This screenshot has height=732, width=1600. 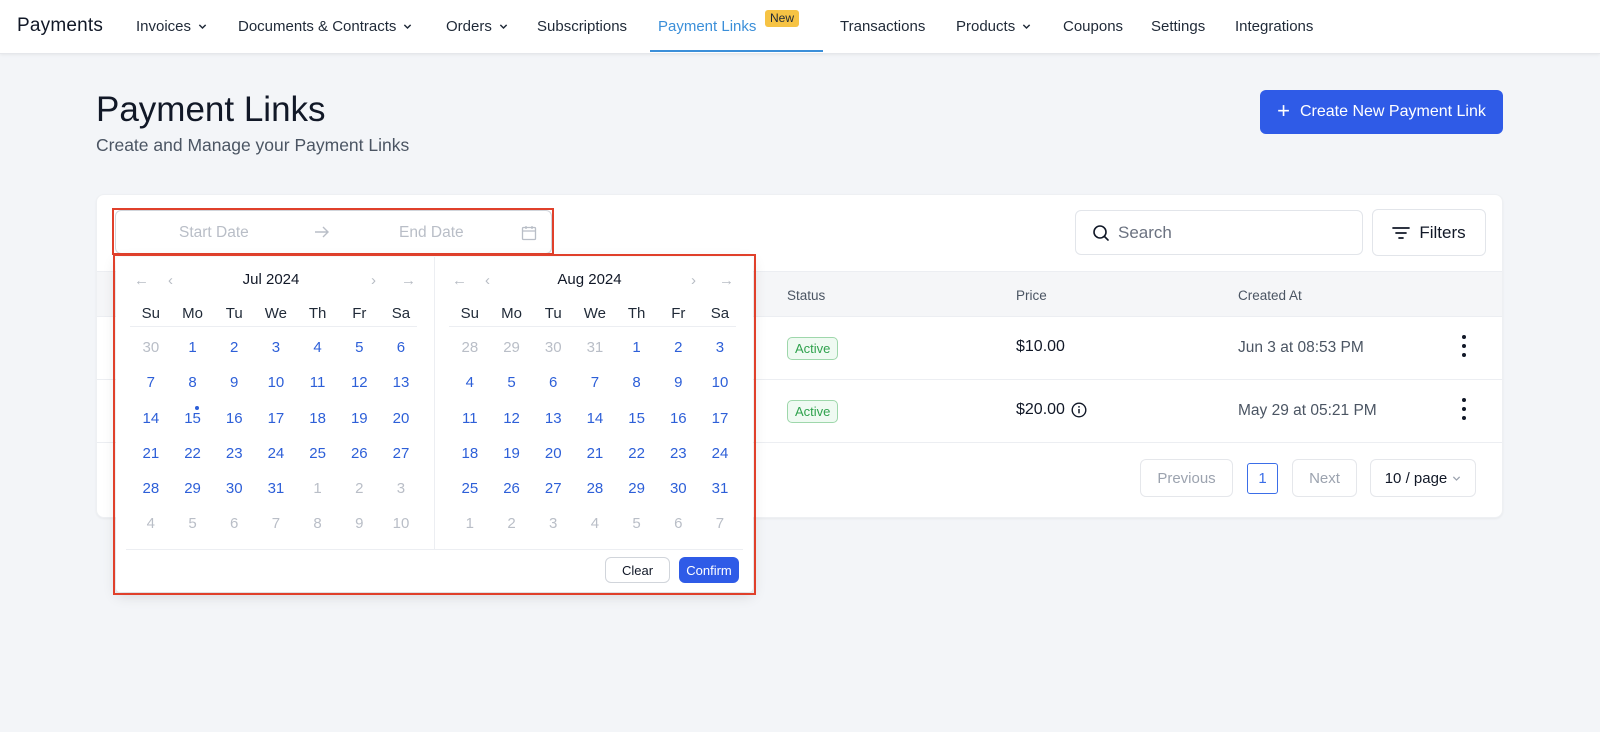 What do you see at coordinates (1274, 26) in the screenshot?
I see `nav-integrations: Integrations` at bounding box center [1274, 26].